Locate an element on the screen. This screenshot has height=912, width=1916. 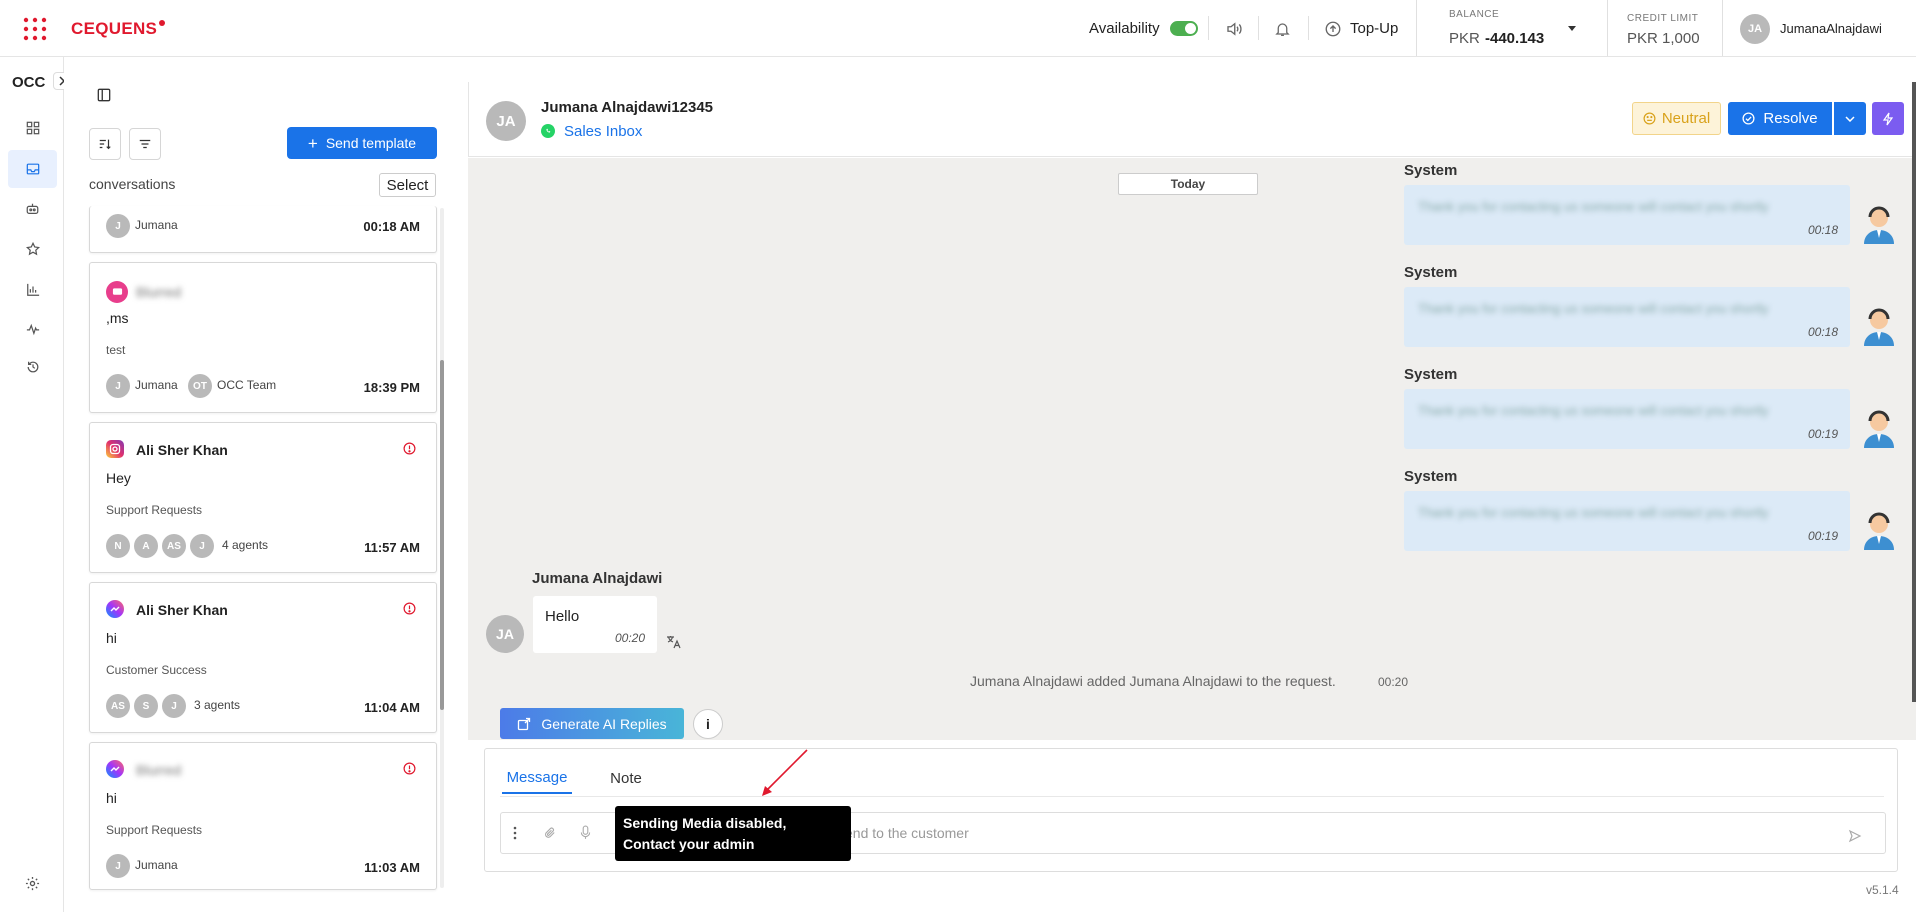
sentiment-badge: Neutral is located at coordinates (1676, 118).